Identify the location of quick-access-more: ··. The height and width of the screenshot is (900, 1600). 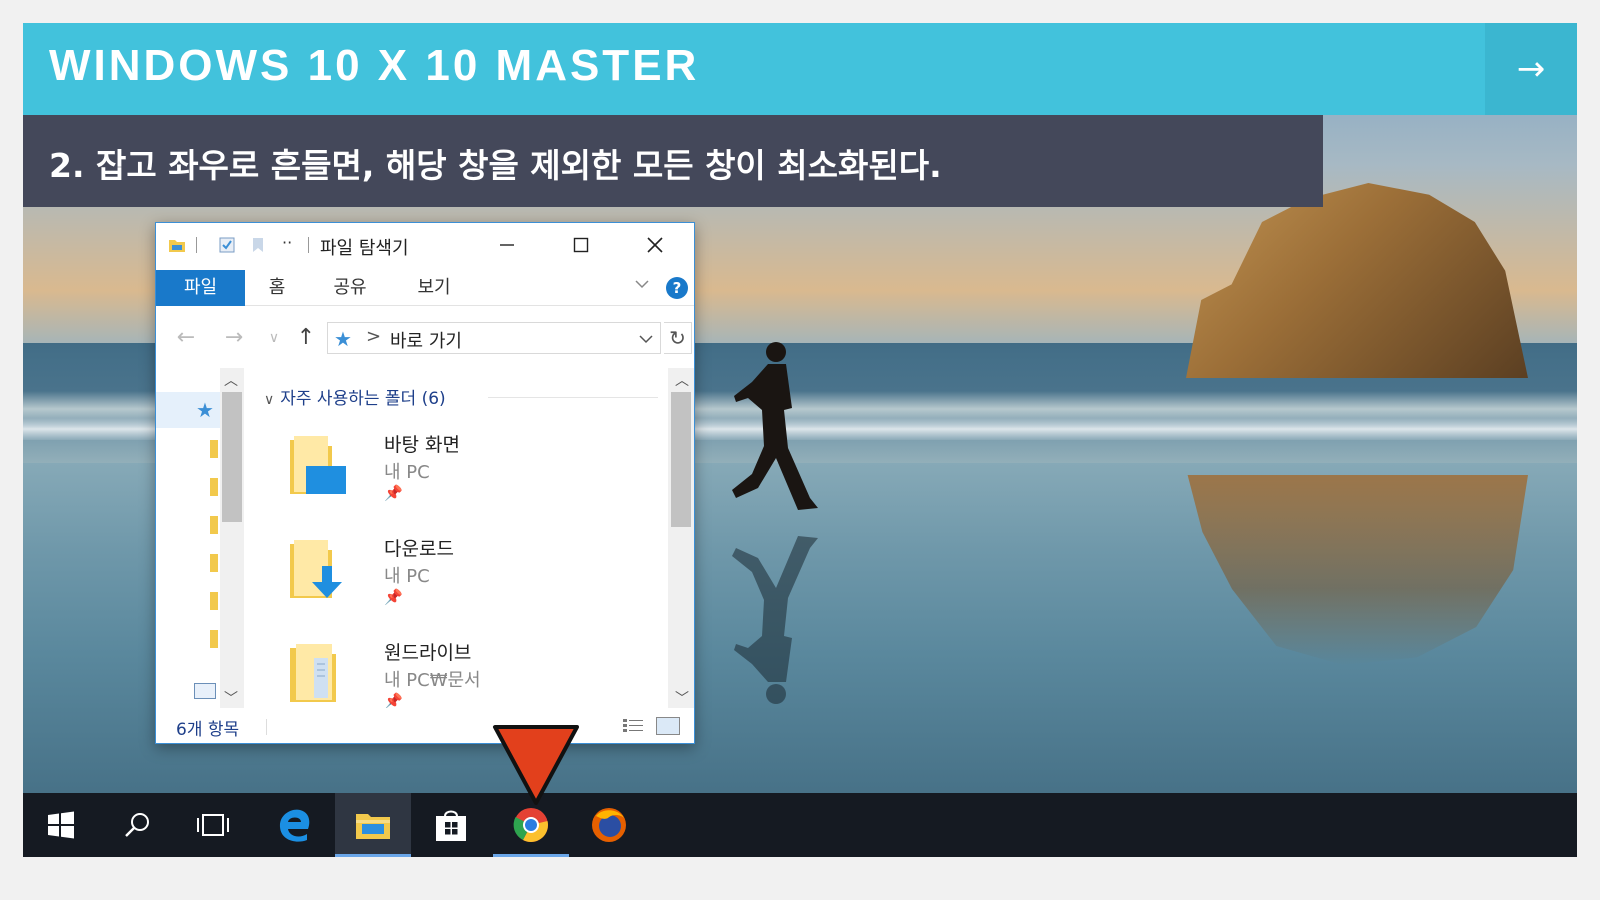
(287, 242).